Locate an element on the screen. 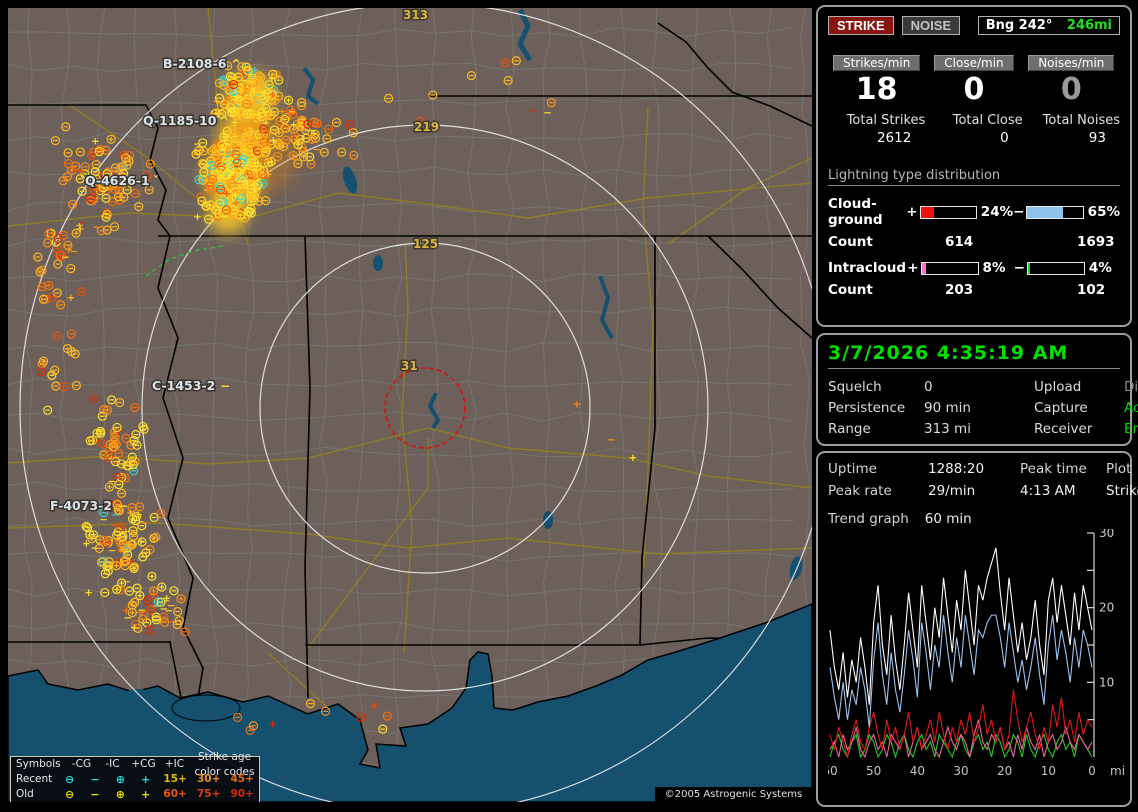  total-noises-value: 93 is located at coordinates (1097, 138).